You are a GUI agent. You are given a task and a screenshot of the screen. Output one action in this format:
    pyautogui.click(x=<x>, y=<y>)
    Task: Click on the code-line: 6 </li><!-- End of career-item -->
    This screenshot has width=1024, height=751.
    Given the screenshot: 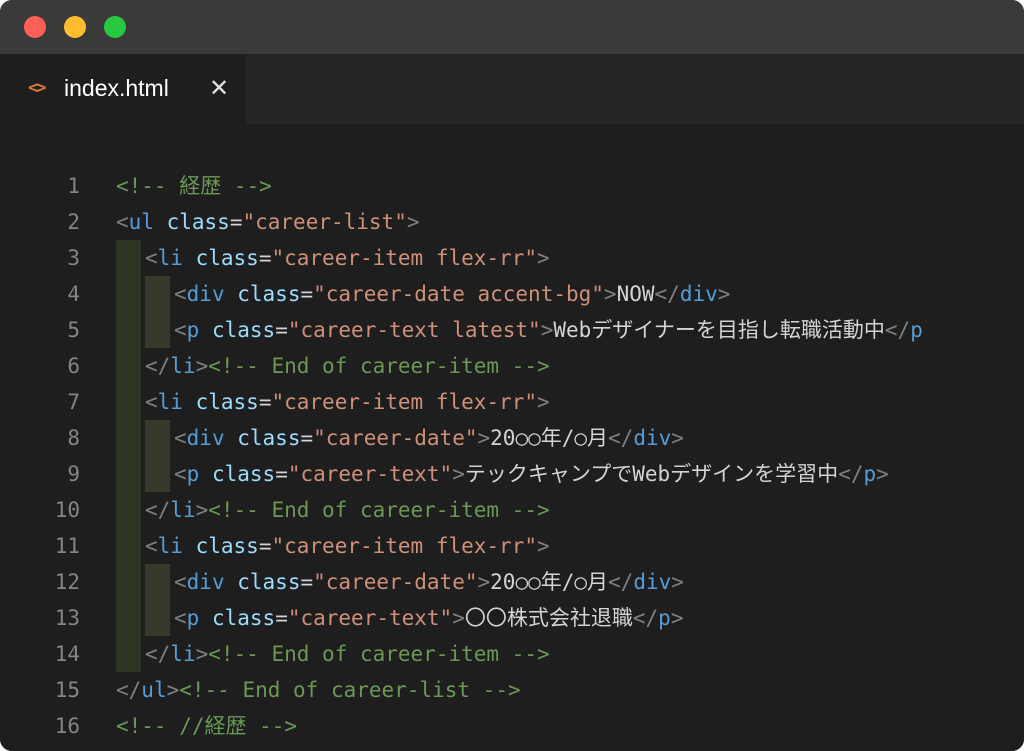 What is the action you would take?
    pyautogui.click(x=512, y=366)
    